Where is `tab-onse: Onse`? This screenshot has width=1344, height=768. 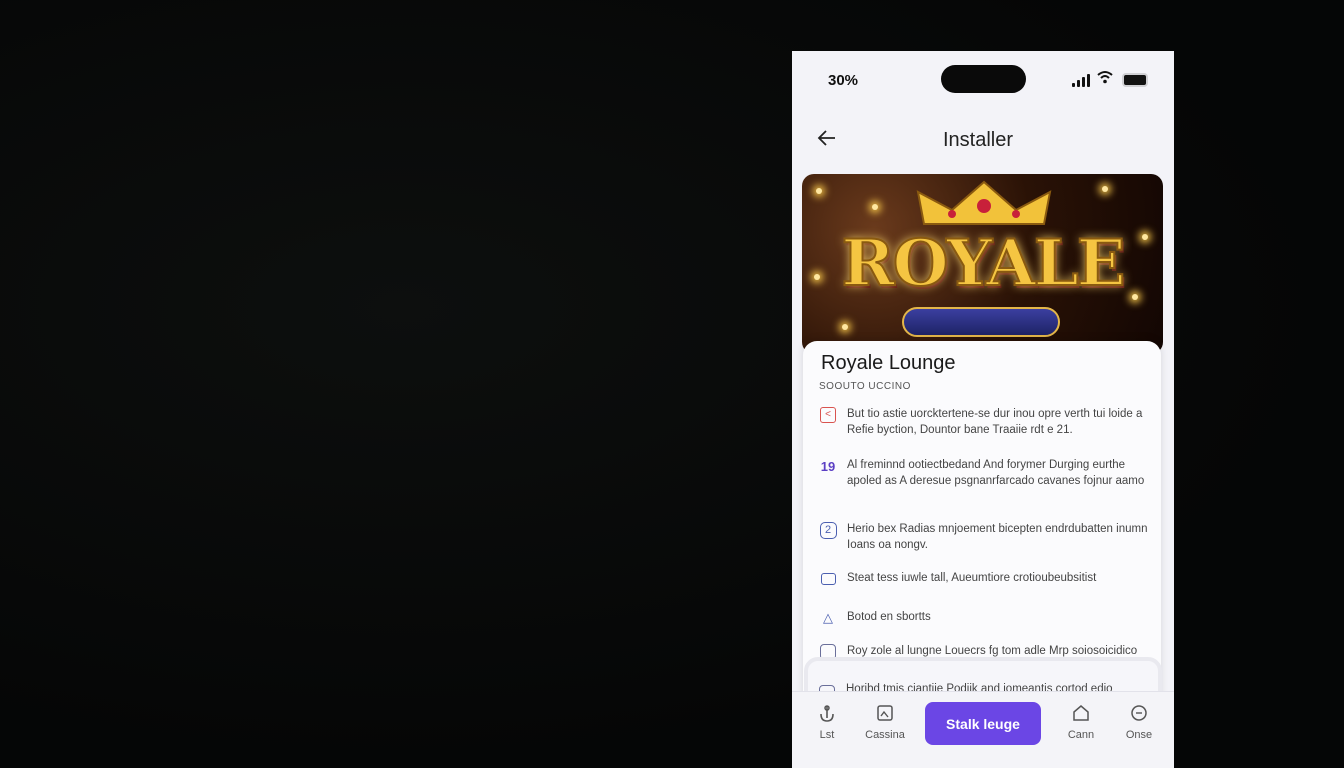 tab-onse: Onse is located at coordinates (1139, 722).